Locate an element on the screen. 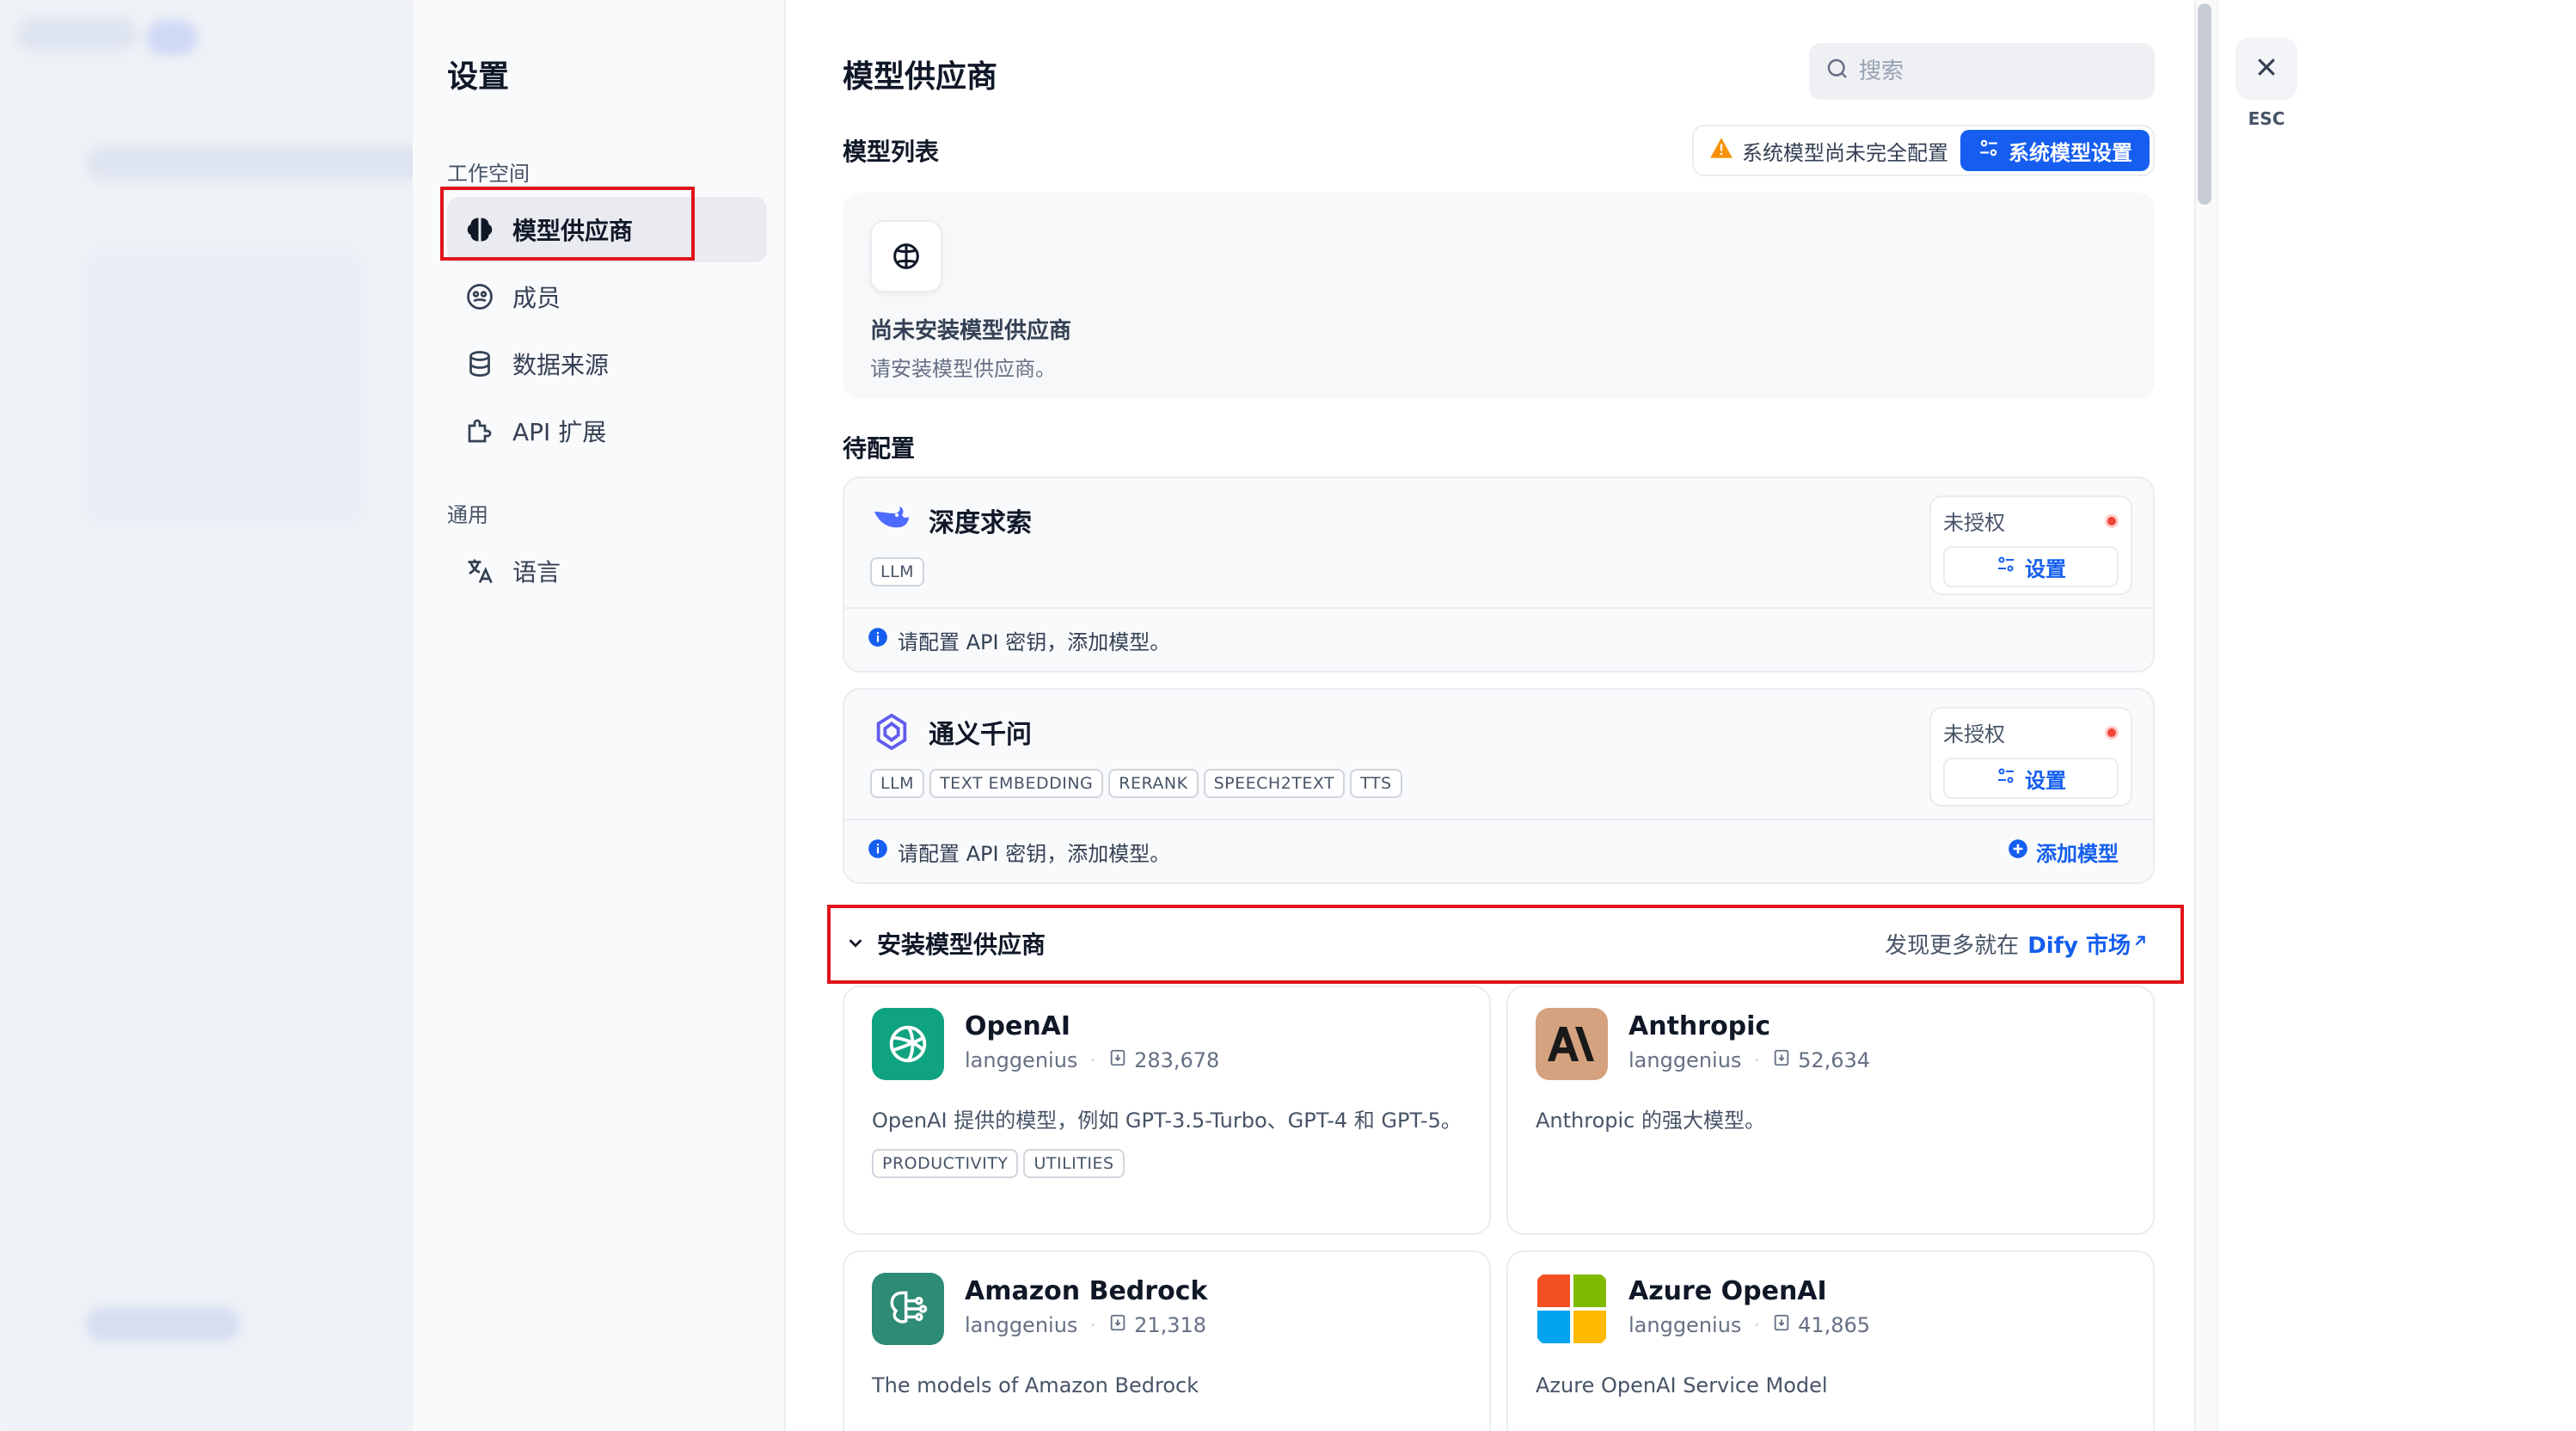 The width and height of the screenshot is (2576, 1431). plus-circle-icon is located at coordinates (2021, 851).